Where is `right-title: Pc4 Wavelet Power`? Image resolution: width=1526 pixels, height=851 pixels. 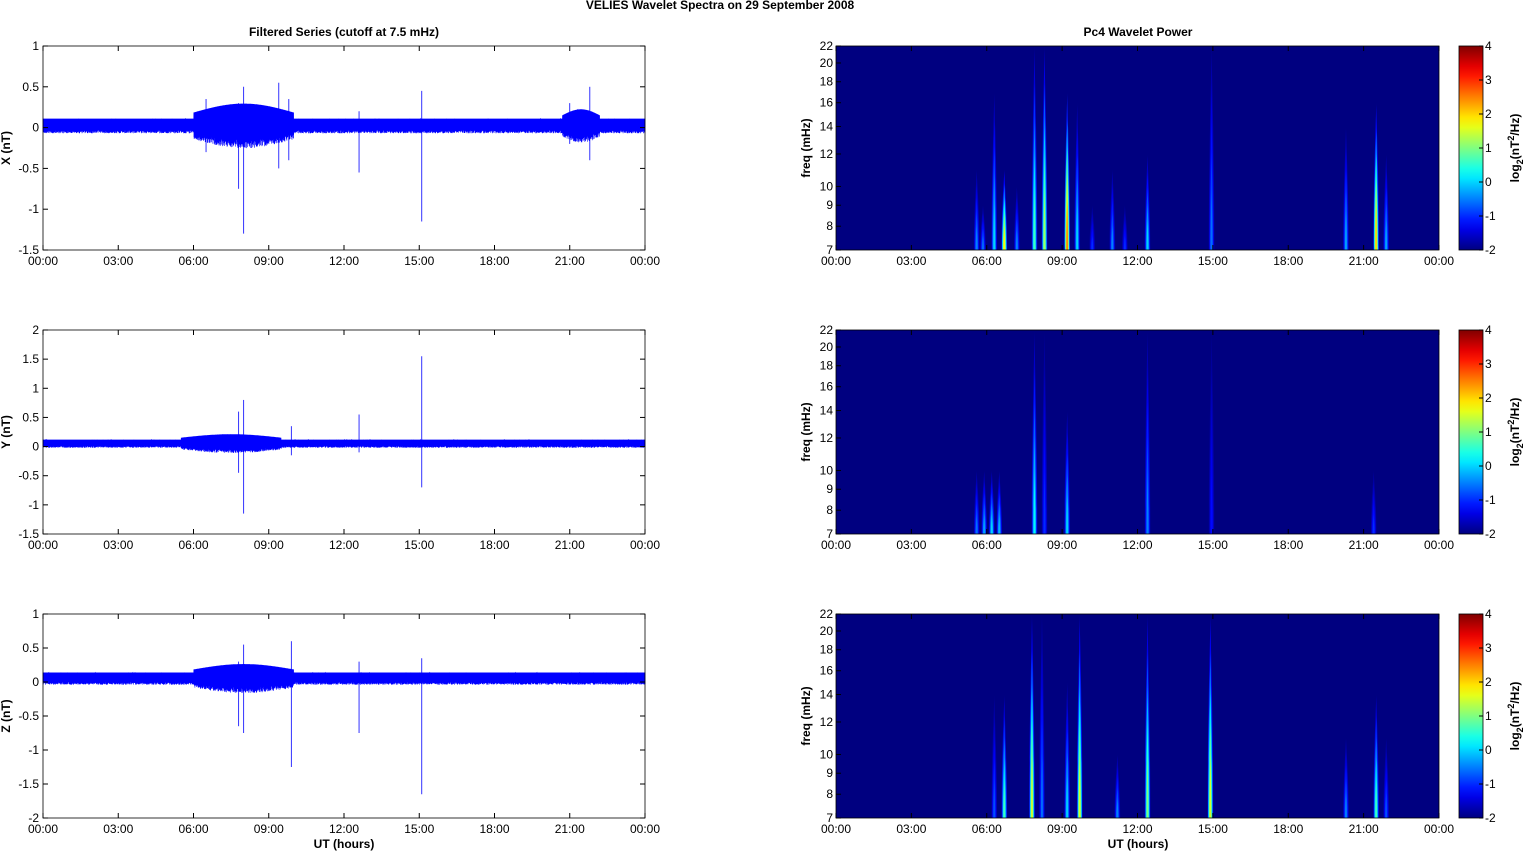
right-title: Pc4 Wavelet Power is located at coordinates (1138, 32).